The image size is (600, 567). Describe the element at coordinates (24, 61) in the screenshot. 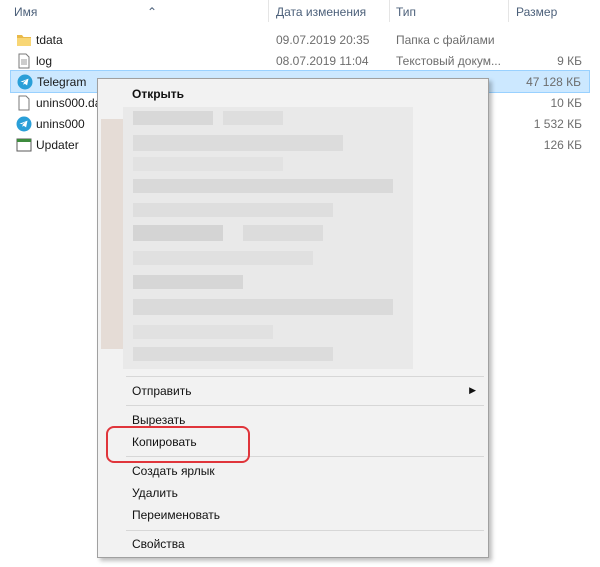

I see `text-file-icon` at that location.